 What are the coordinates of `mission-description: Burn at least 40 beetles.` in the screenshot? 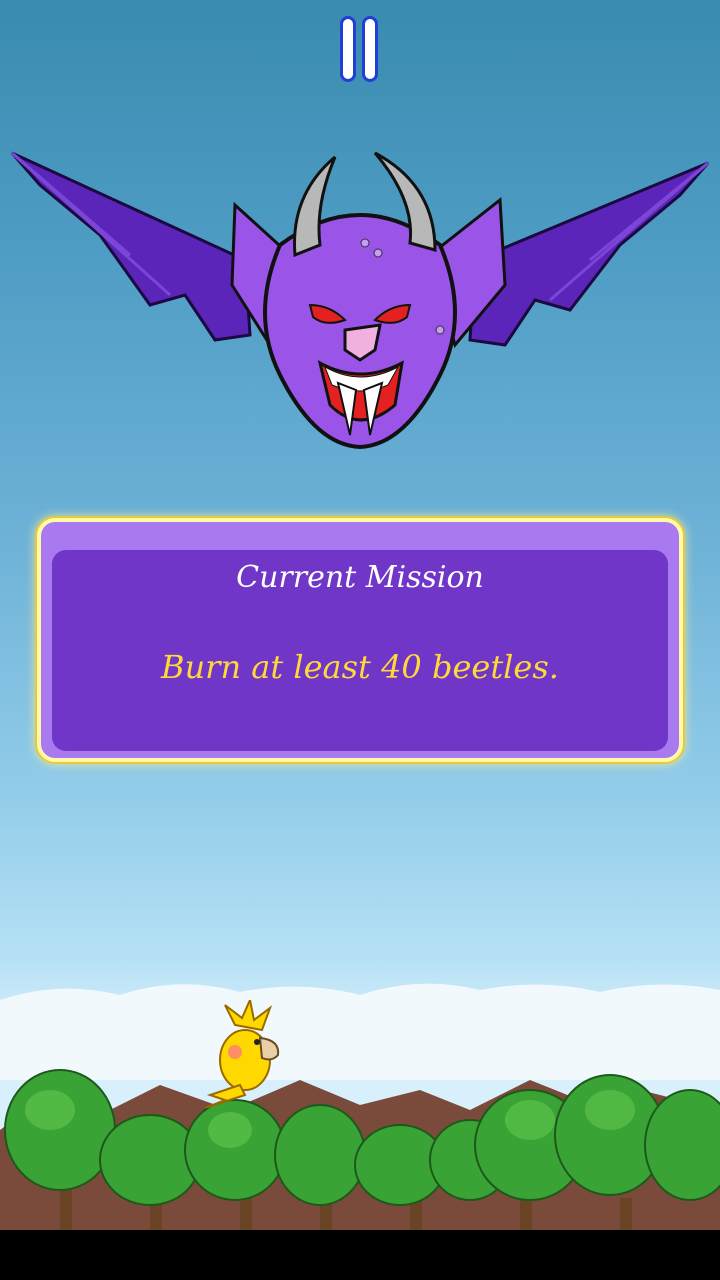 It's located at (360, 667).